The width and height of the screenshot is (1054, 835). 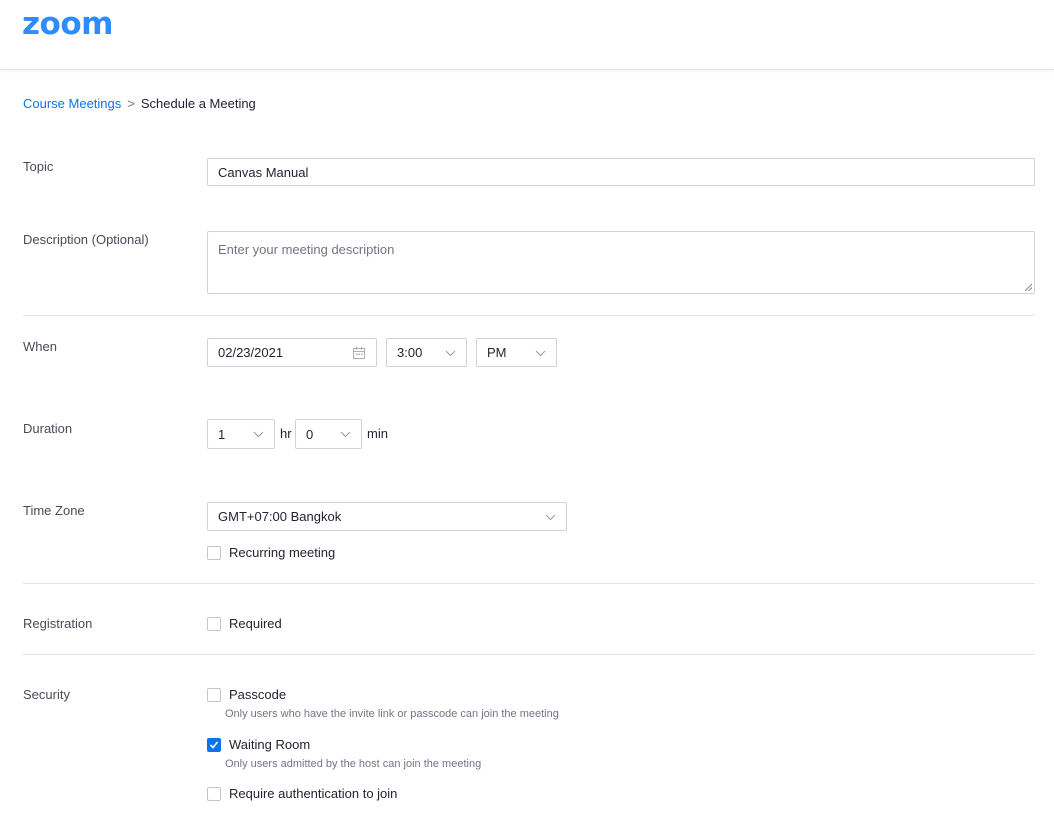 I want to click on breadcrumb: Course Meetings > Schedule a Meeting, so click(x=139, y=103).